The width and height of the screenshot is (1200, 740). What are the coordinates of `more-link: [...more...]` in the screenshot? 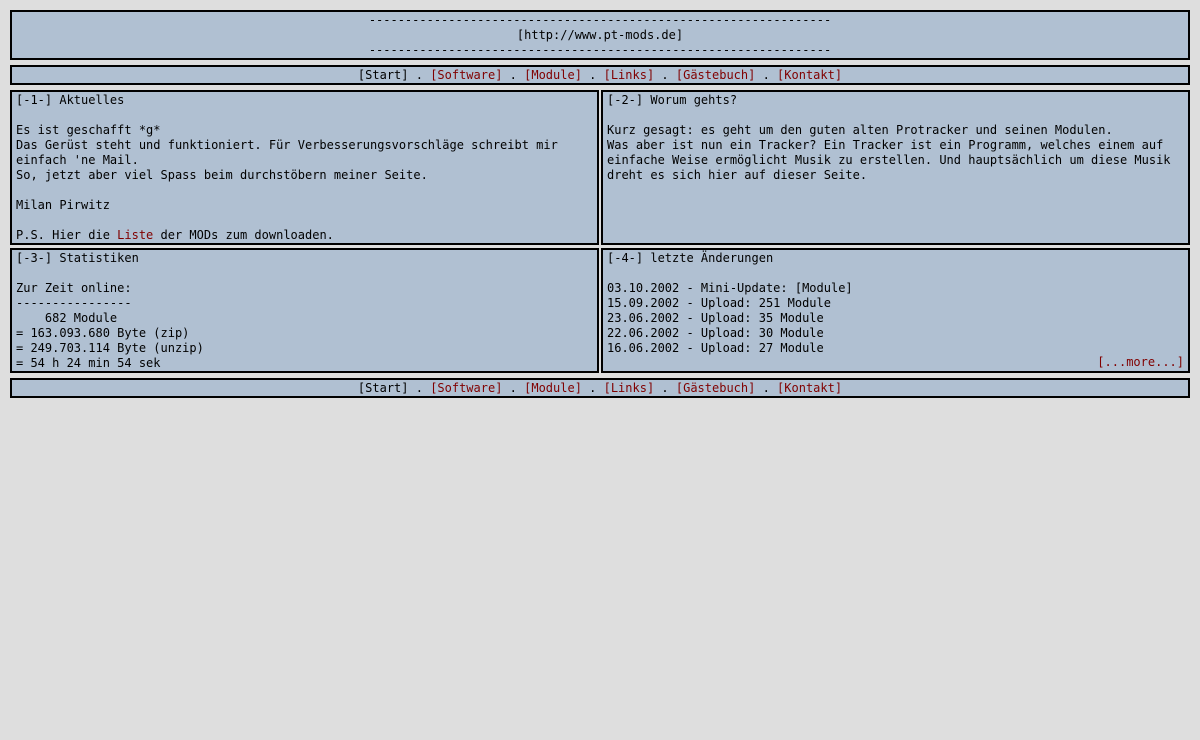 It's located at (1140, 362).